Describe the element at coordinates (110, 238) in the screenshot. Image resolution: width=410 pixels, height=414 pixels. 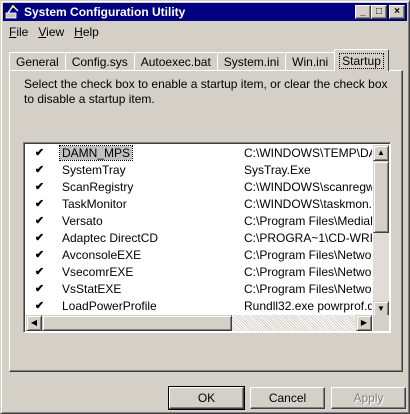
I see `startup-item-name: Adaptec DirectCD` at that location.